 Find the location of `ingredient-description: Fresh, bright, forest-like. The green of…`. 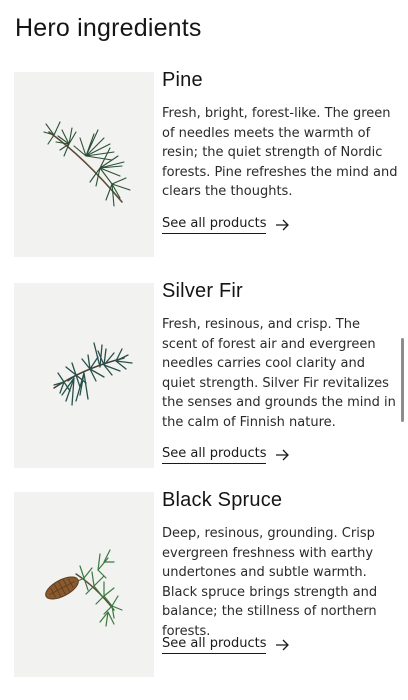

ingredient-description: Fresh, bright, forest-like. The green of… is located at coordinates (280, 152).